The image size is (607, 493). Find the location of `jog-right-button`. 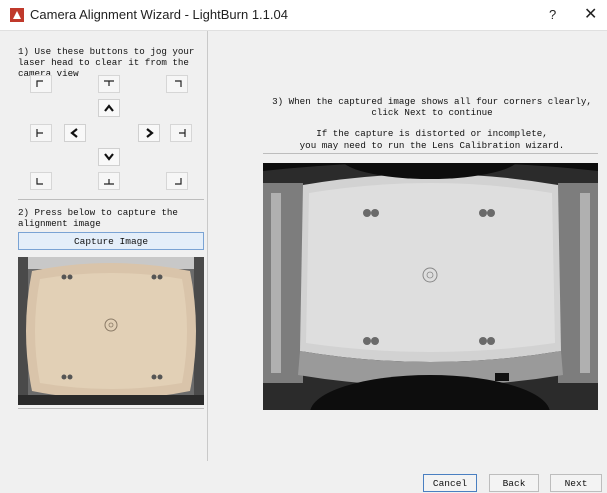

jog-right-button is located at coordinates (149, 133).